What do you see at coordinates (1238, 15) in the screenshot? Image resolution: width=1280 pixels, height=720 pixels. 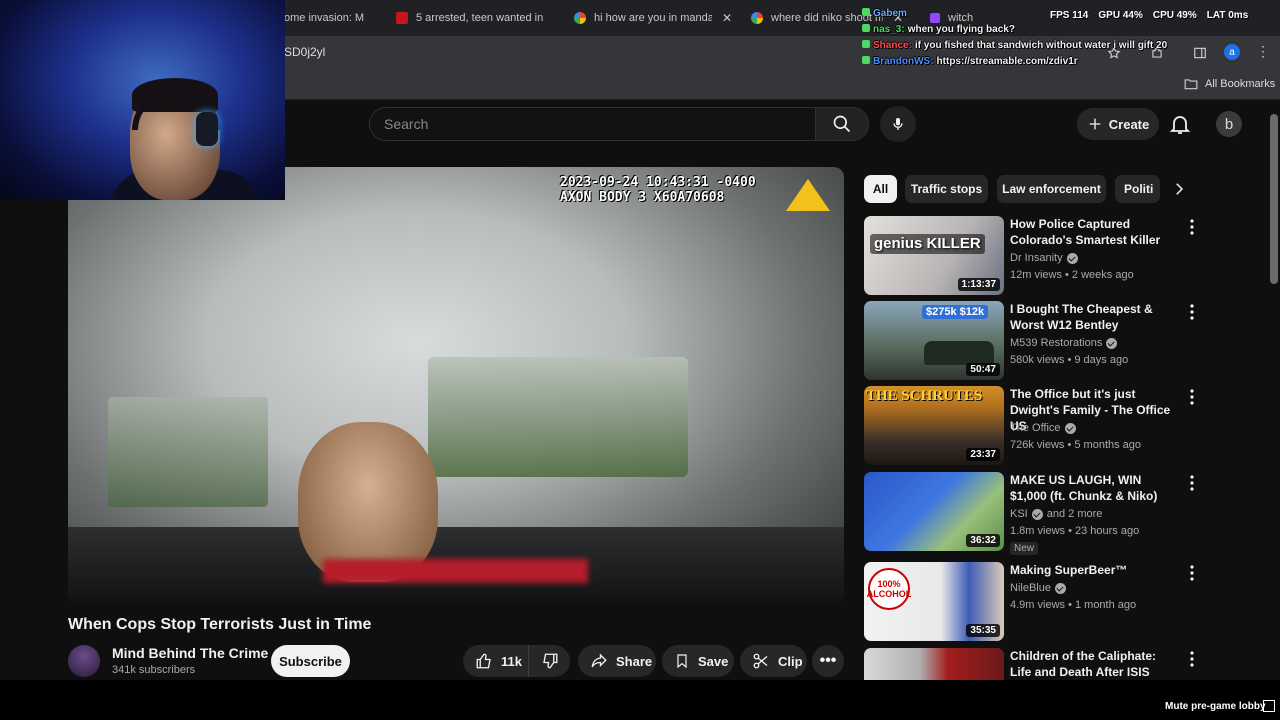 I see `lat-value: 0ms` at bounding box center [1238, 15].